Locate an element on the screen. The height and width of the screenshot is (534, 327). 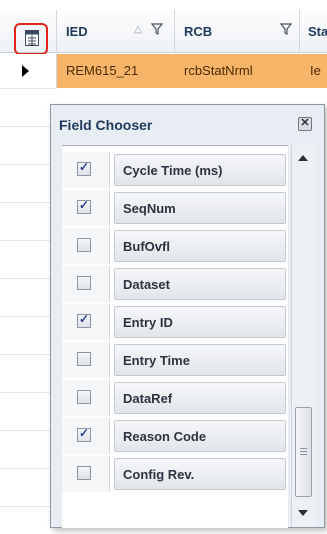
column-header-ied-label: IED is located at coordinates (77, 31).